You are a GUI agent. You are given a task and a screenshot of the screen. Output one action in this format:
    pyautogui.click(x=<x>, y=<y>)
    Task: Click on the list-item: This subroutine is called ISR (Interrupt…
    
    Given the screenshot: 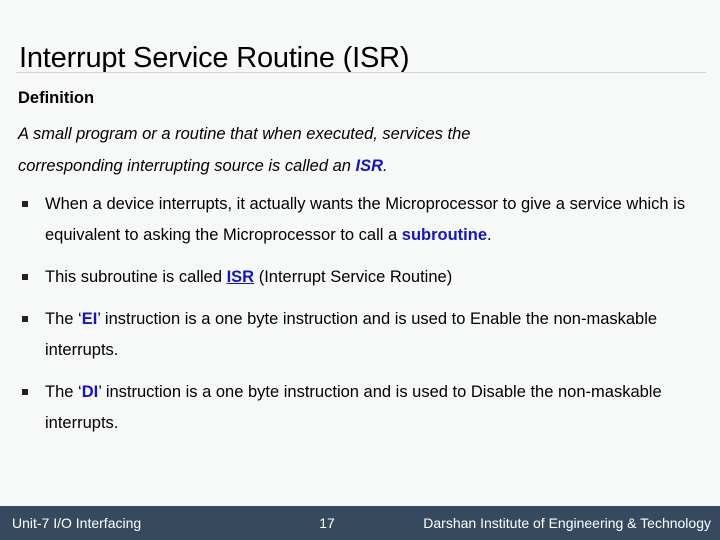 What is the action you would take?
    pyautogui.click(x=346, y=277)
    